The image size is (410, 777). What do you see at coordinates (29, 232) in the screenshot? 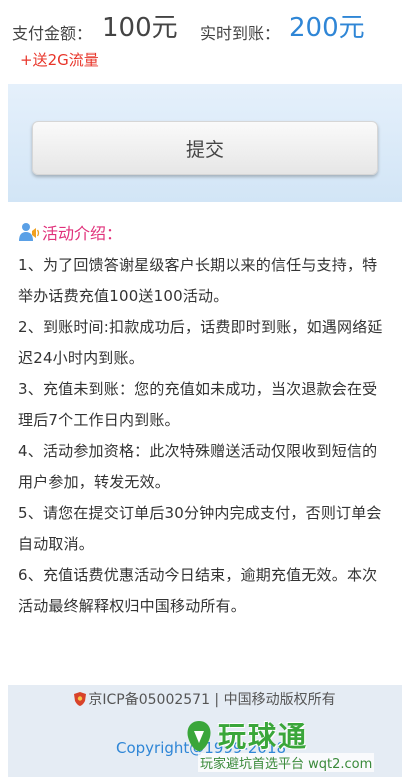
I see `speaker-user-icon` at bounding box center [29, 232].